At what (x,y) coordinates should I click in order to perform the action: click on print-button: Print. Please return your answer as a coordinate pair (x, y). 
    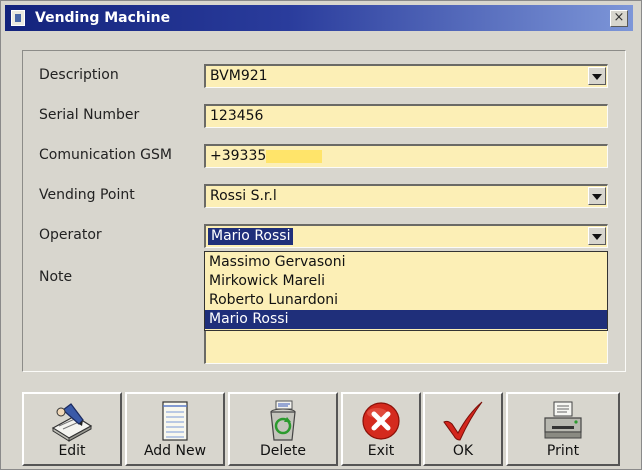
    Looking at the image, I should click on (563, 429).